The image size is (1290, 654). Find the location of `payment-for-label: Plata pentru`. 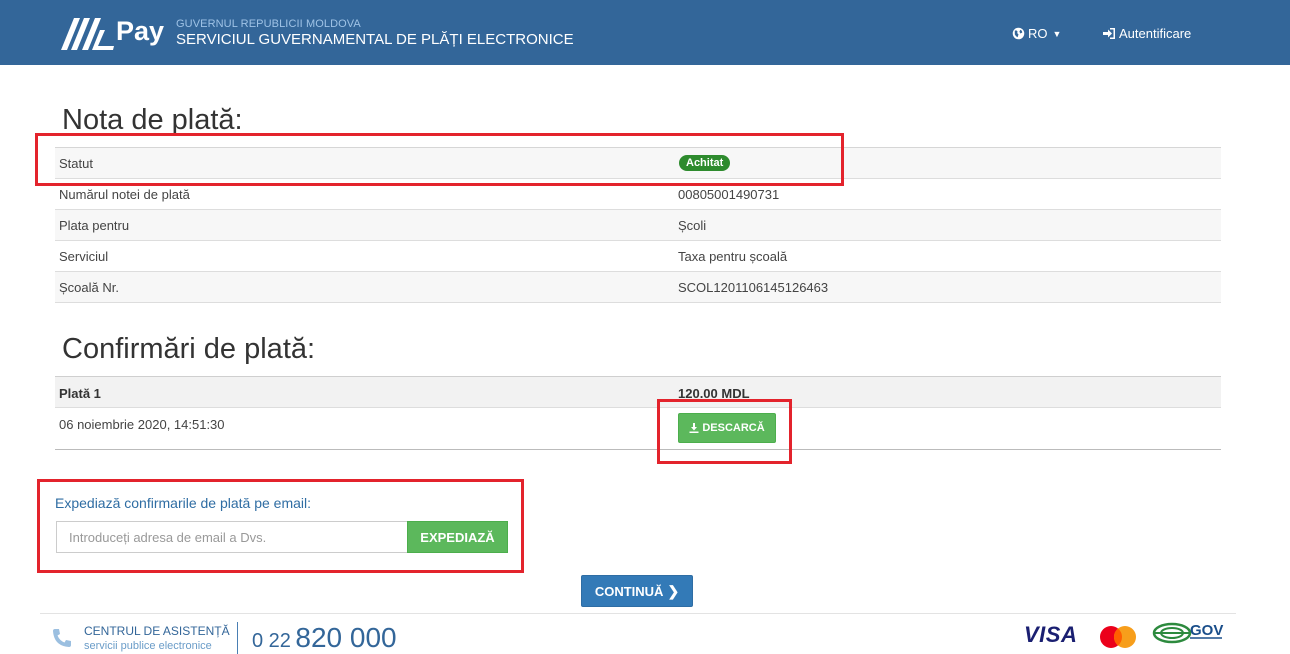

payment-for-label: Plata pentru is located at coordinates (94, 225).